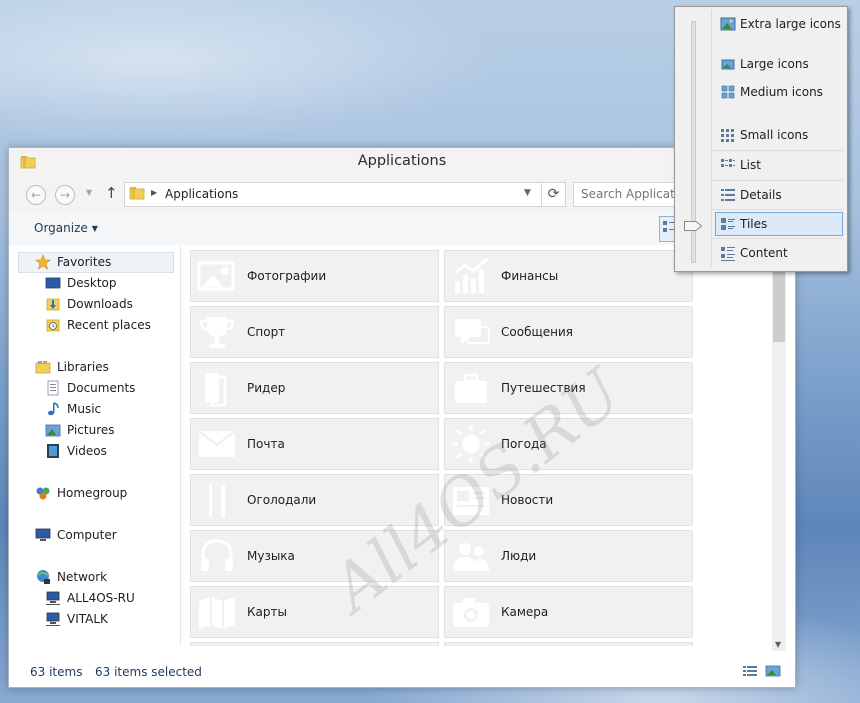 The width and height of the screenshot is (860, 703). I want to click on tile-label: Фотографии, so click(287, 276).